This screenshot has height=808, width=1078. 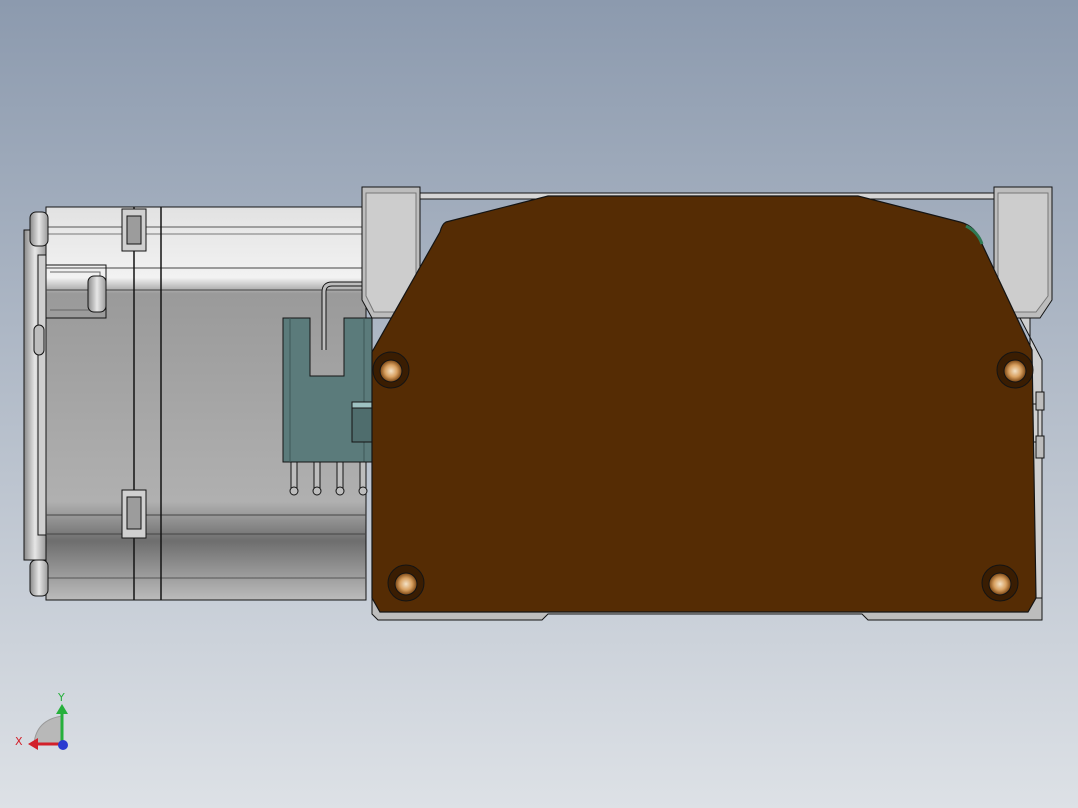 What do you see at coordinates (19, 741) in the screenshot?
I see `triad-x-label: X` at bounding box center [19, 741].